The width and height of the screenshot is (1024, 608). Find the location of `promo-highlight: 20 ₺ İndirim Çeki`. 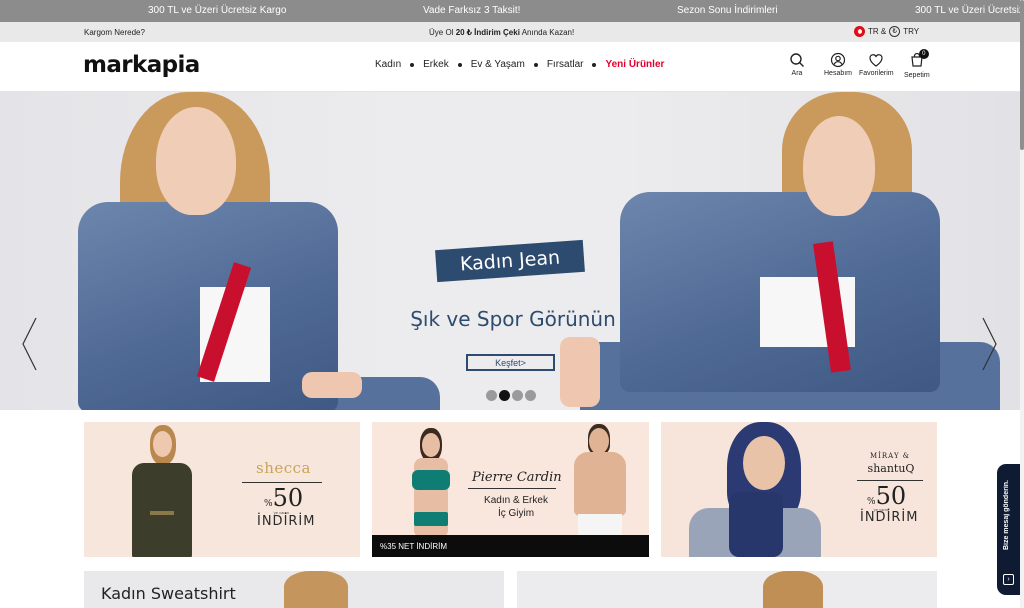

promo-highlight: 20 ₺ İndirim Çeki is located at coordinates (487, 32).